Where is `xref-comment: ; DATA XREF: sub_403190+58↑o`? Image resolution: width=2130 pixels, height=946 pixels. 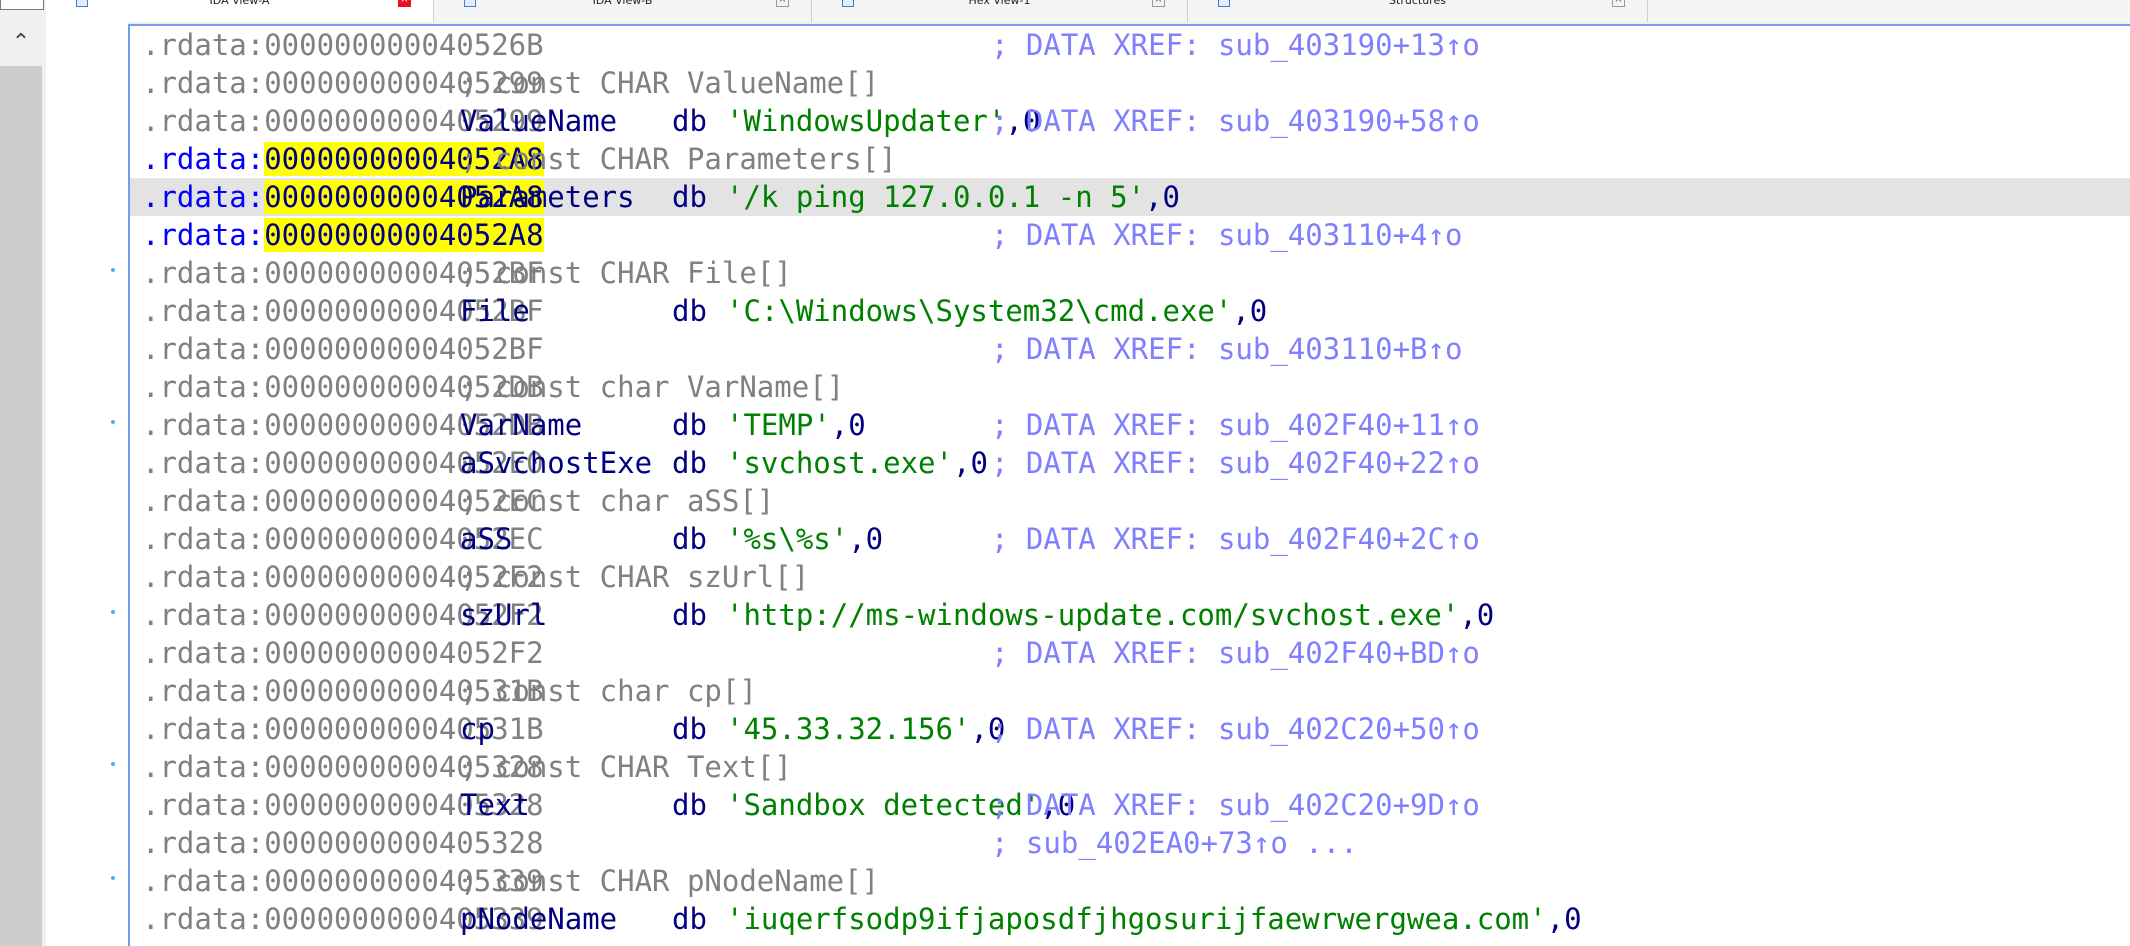
xref-comment: ; DATA XREF: sub_403190+58↑o is located at coordinates (1235, 121).